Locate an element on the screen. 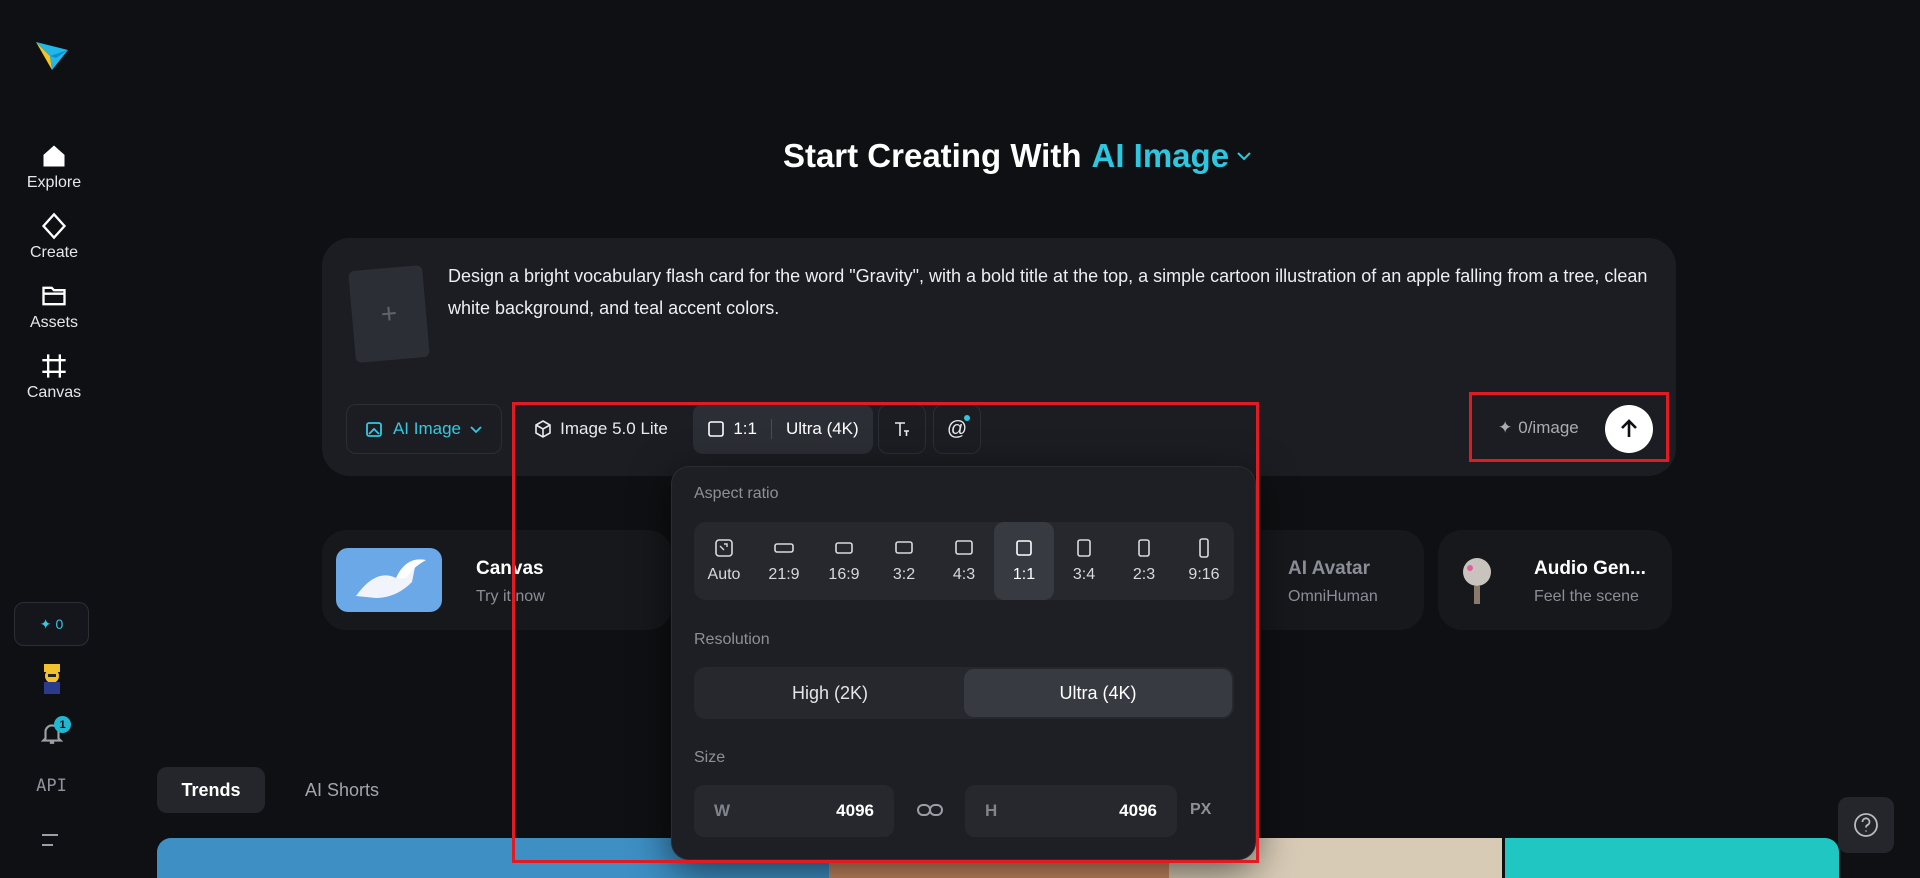  ratio-option-4-3: 4:3 is located at coordinates (964, 561).